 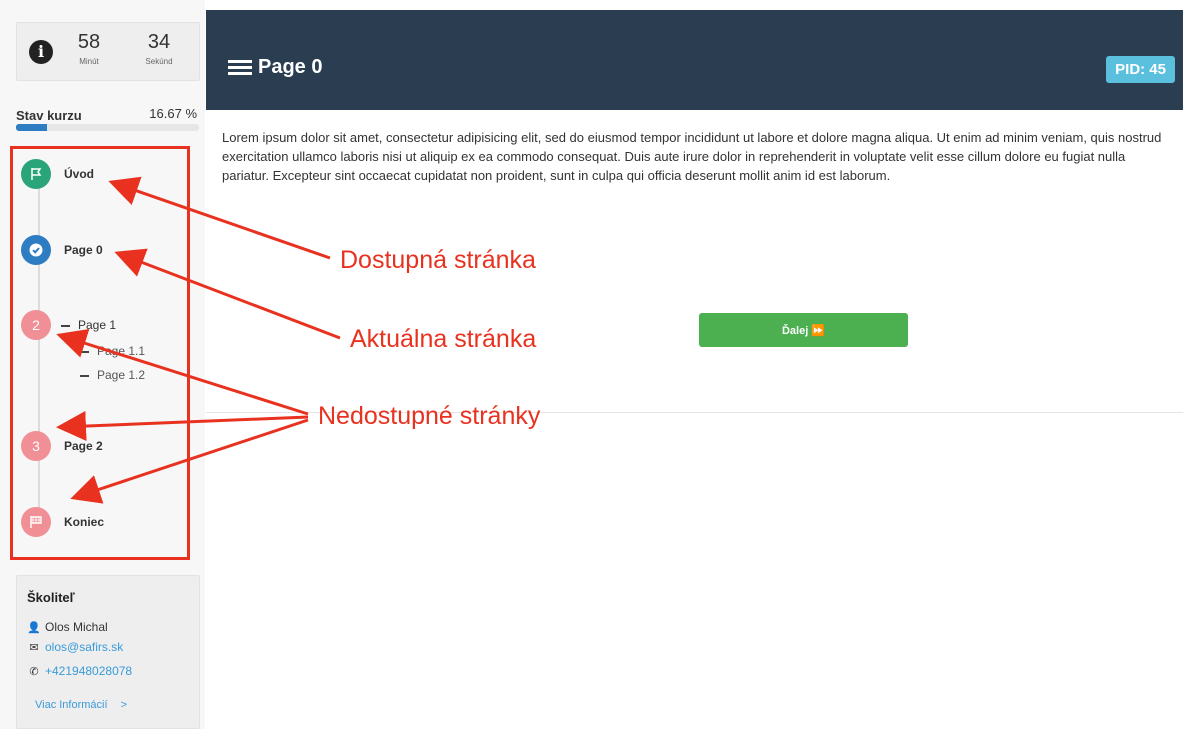 I want to click on trainer-phone-link: +421948028078, so click(x=88, y=671).